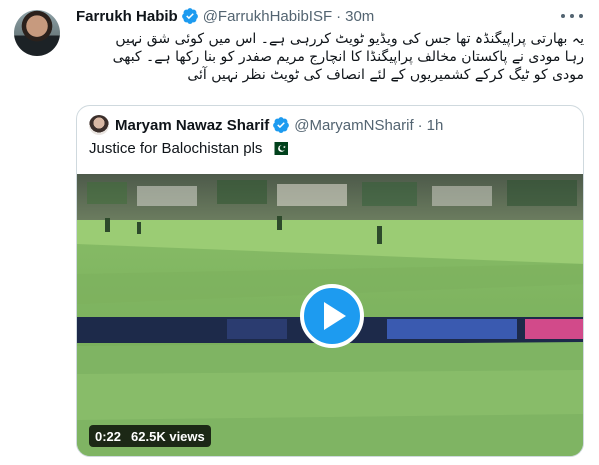 The width and height of the screenshot is (599, 465). I want to click on tweet-timestamp: 30m, so click(359, 16).